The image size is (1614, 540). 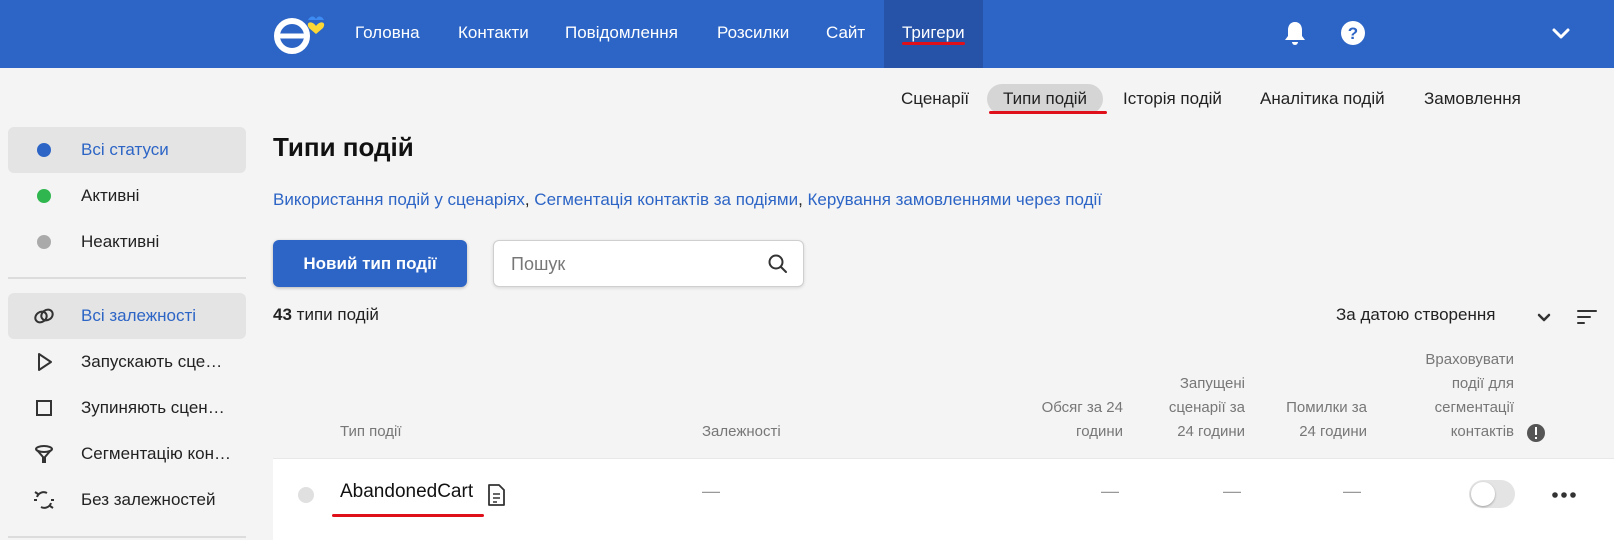 I want to click on help-icon: ?, so click(x=1353, y=33).